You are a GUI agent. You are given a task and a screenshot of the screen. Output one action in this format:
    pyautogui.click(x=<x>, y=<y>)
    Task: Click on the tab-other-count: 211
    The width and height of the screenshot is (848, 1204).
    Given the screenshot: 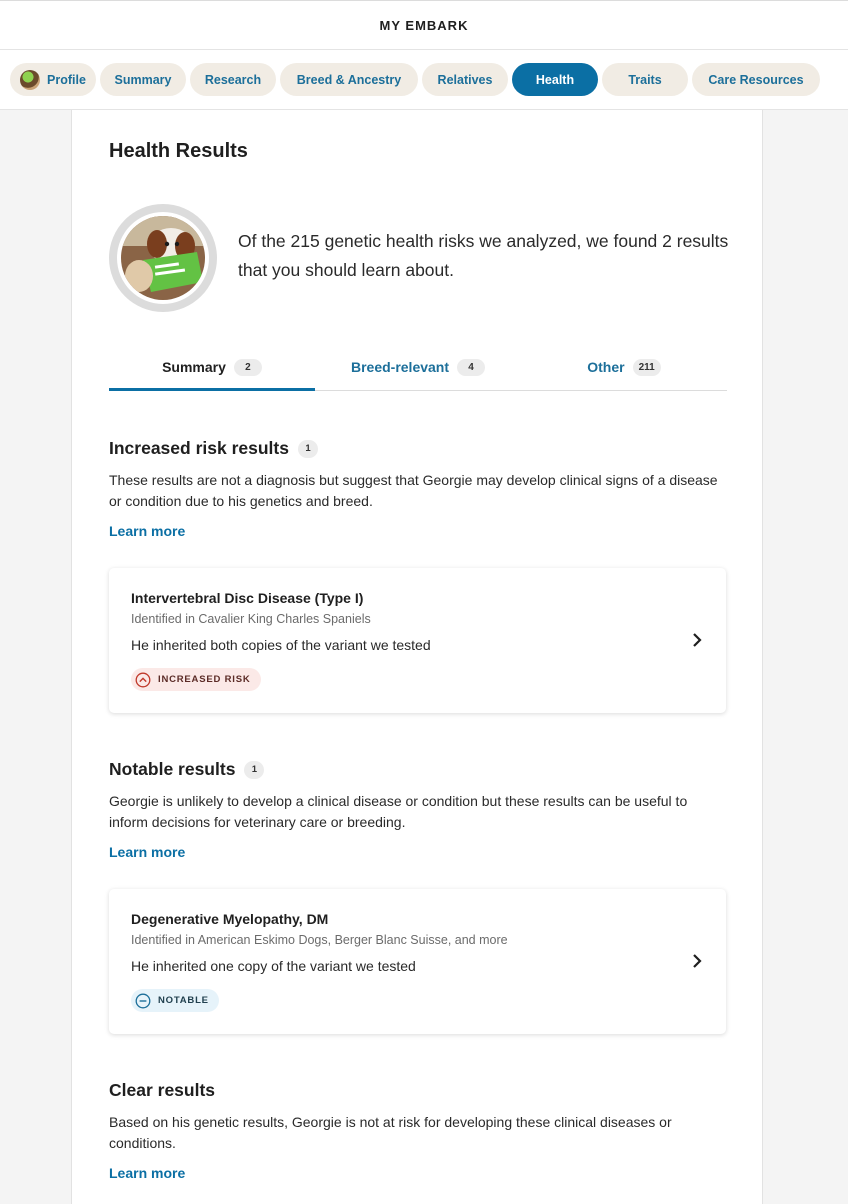 What is the action you would take?
    pyautogui.click(x=646, y=367)
    